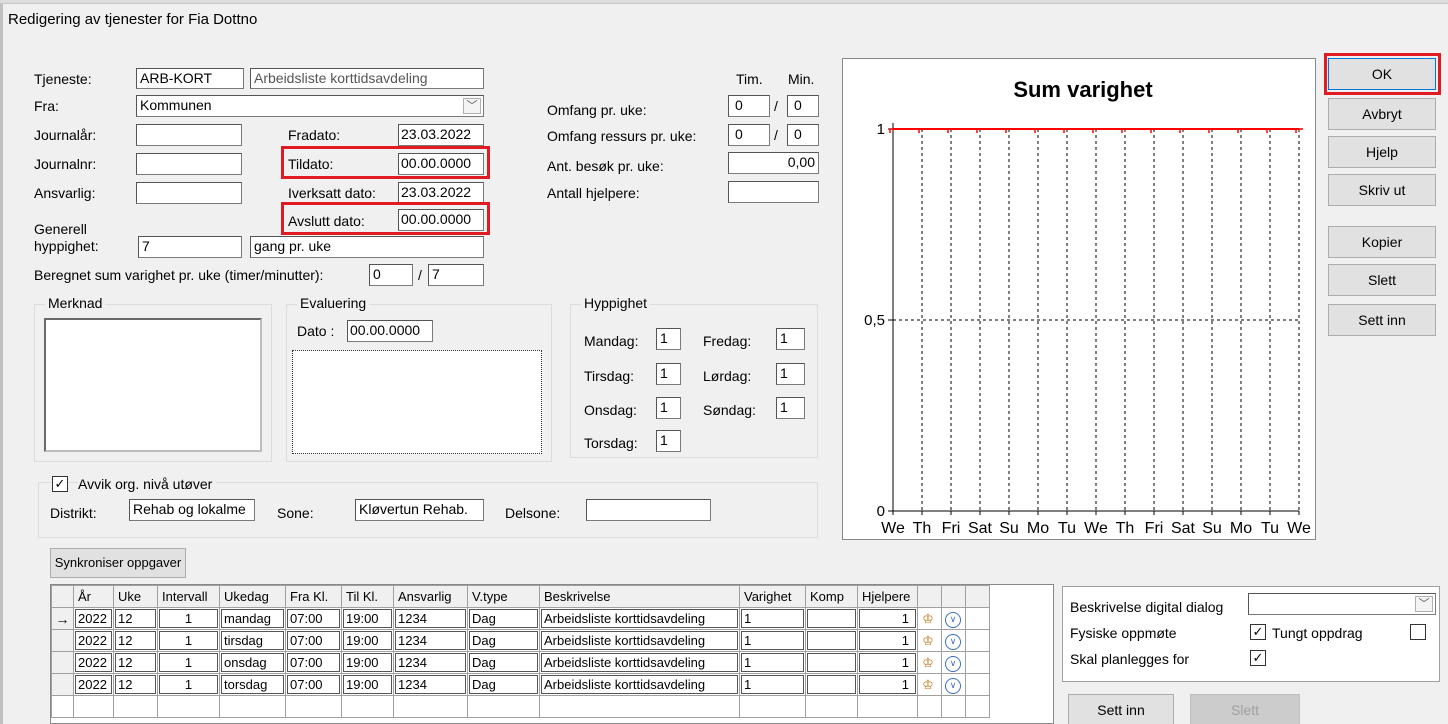 Image resolution: width=1448 pixels, height=724 pixels. Describe the element at coordinates (441, 193) in the screenshot. I see `iverksatt-field: 23.03.2022` at that location.